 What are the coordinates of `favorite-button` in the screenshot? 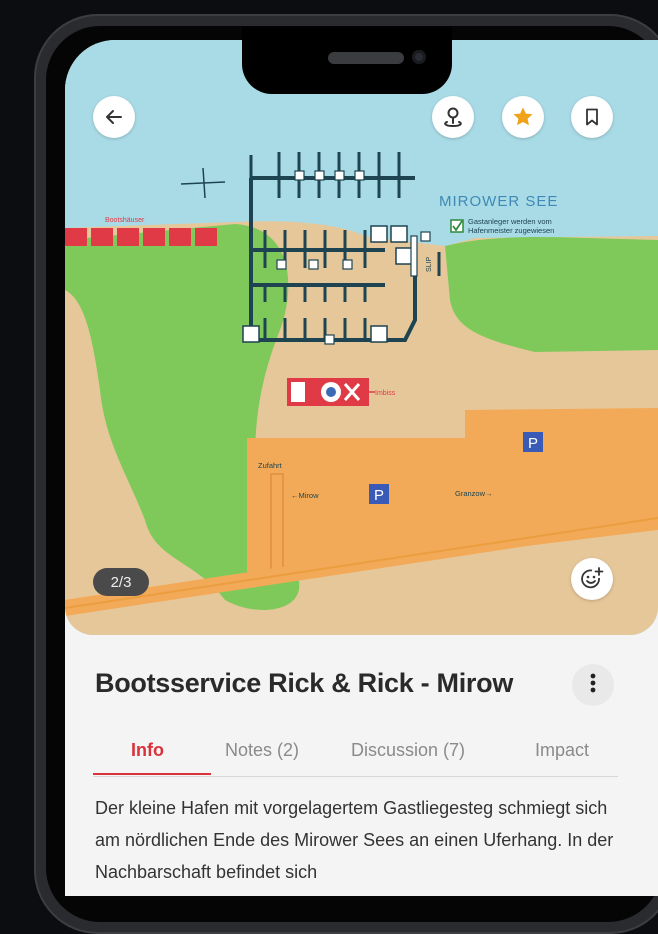 It's located at (523, 117).